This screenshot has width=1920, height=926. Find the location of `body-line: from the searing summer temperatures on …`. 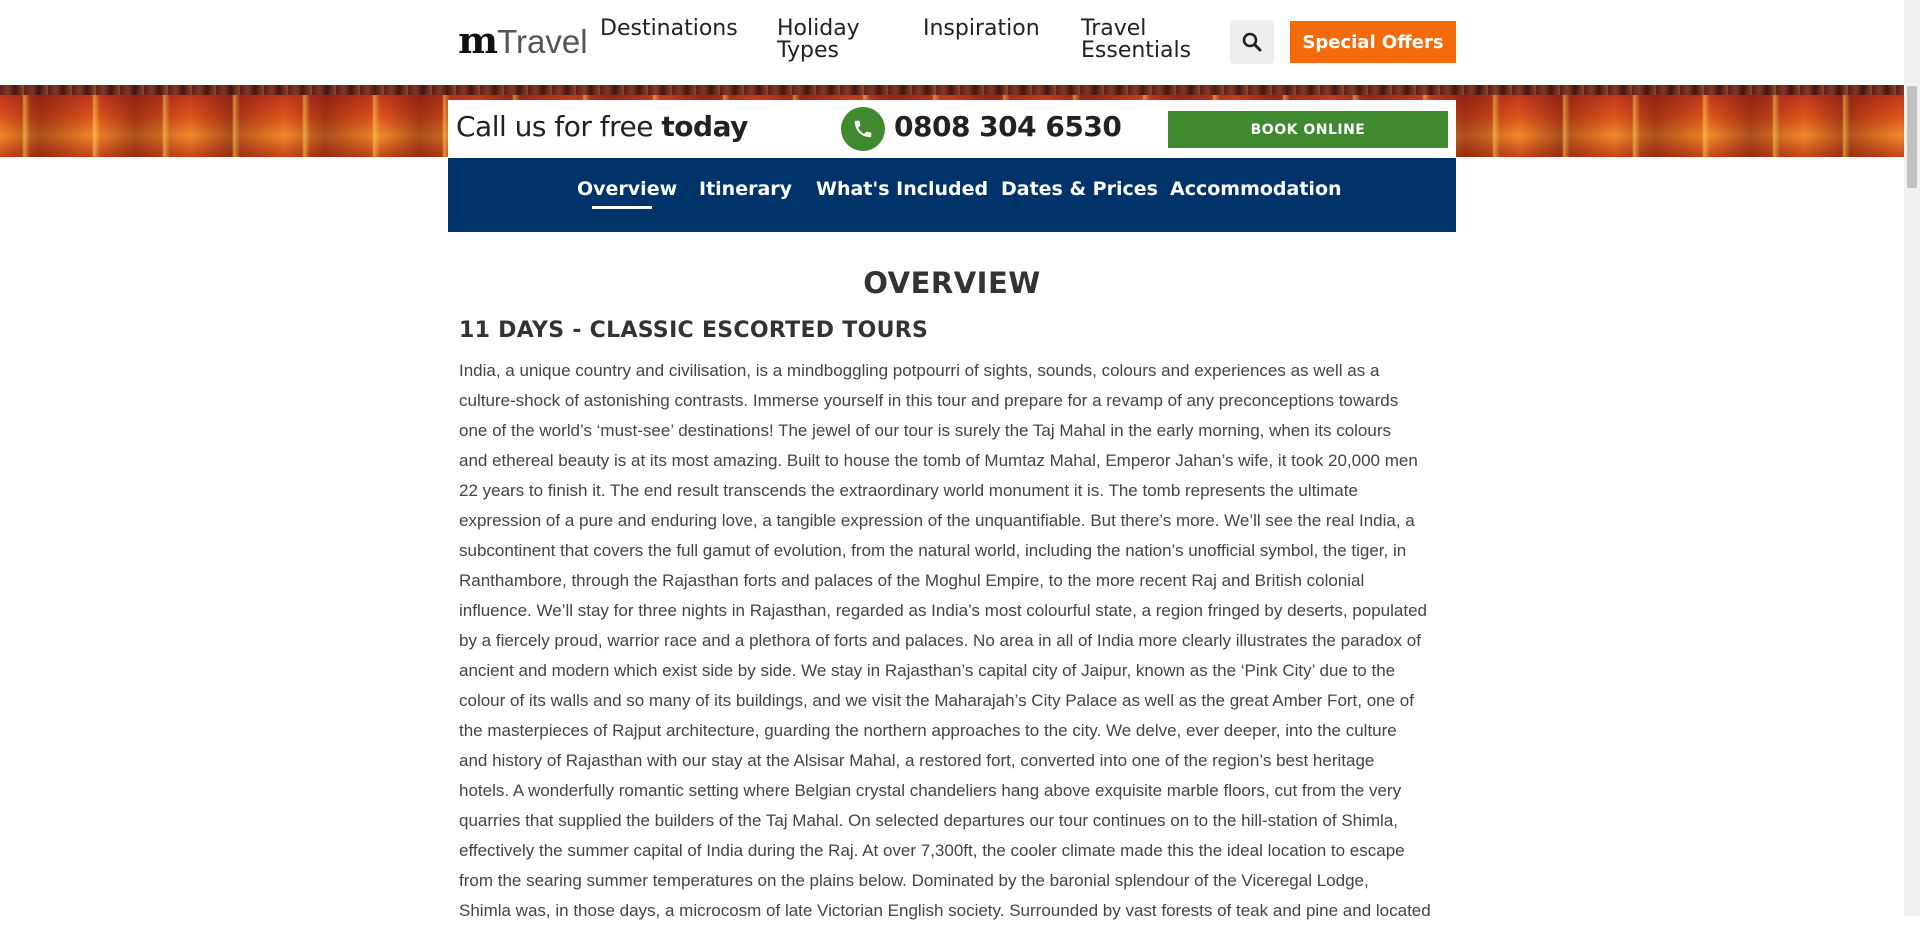

body-line: from the searing summer temperatures on … is located at coordinates (914, 880).